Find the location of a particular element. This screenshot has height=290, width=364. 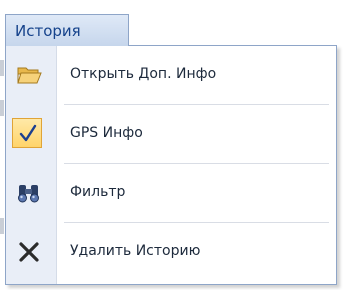

menu-item-label: Удалить Историю is located at coordinates (135, 251).